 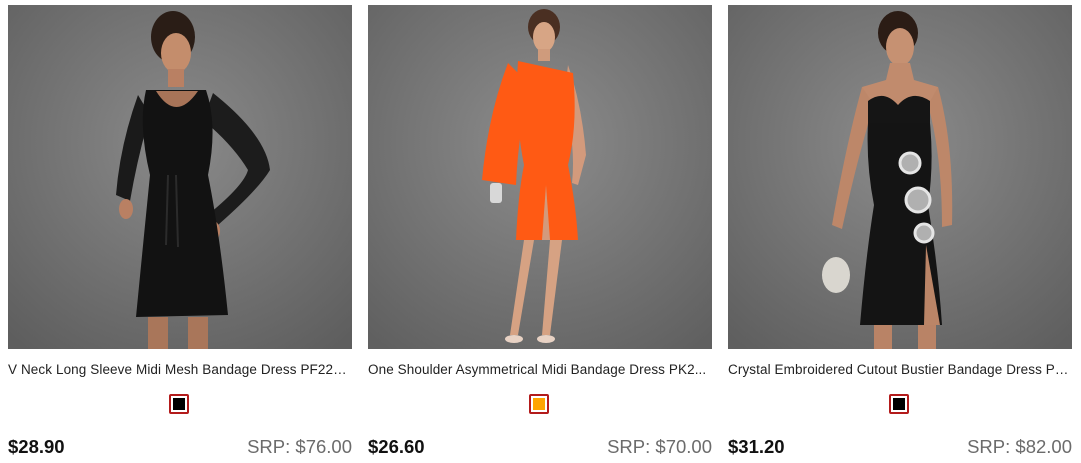 I want to click on sale-price: $28.90, so click(x=36, y=446).